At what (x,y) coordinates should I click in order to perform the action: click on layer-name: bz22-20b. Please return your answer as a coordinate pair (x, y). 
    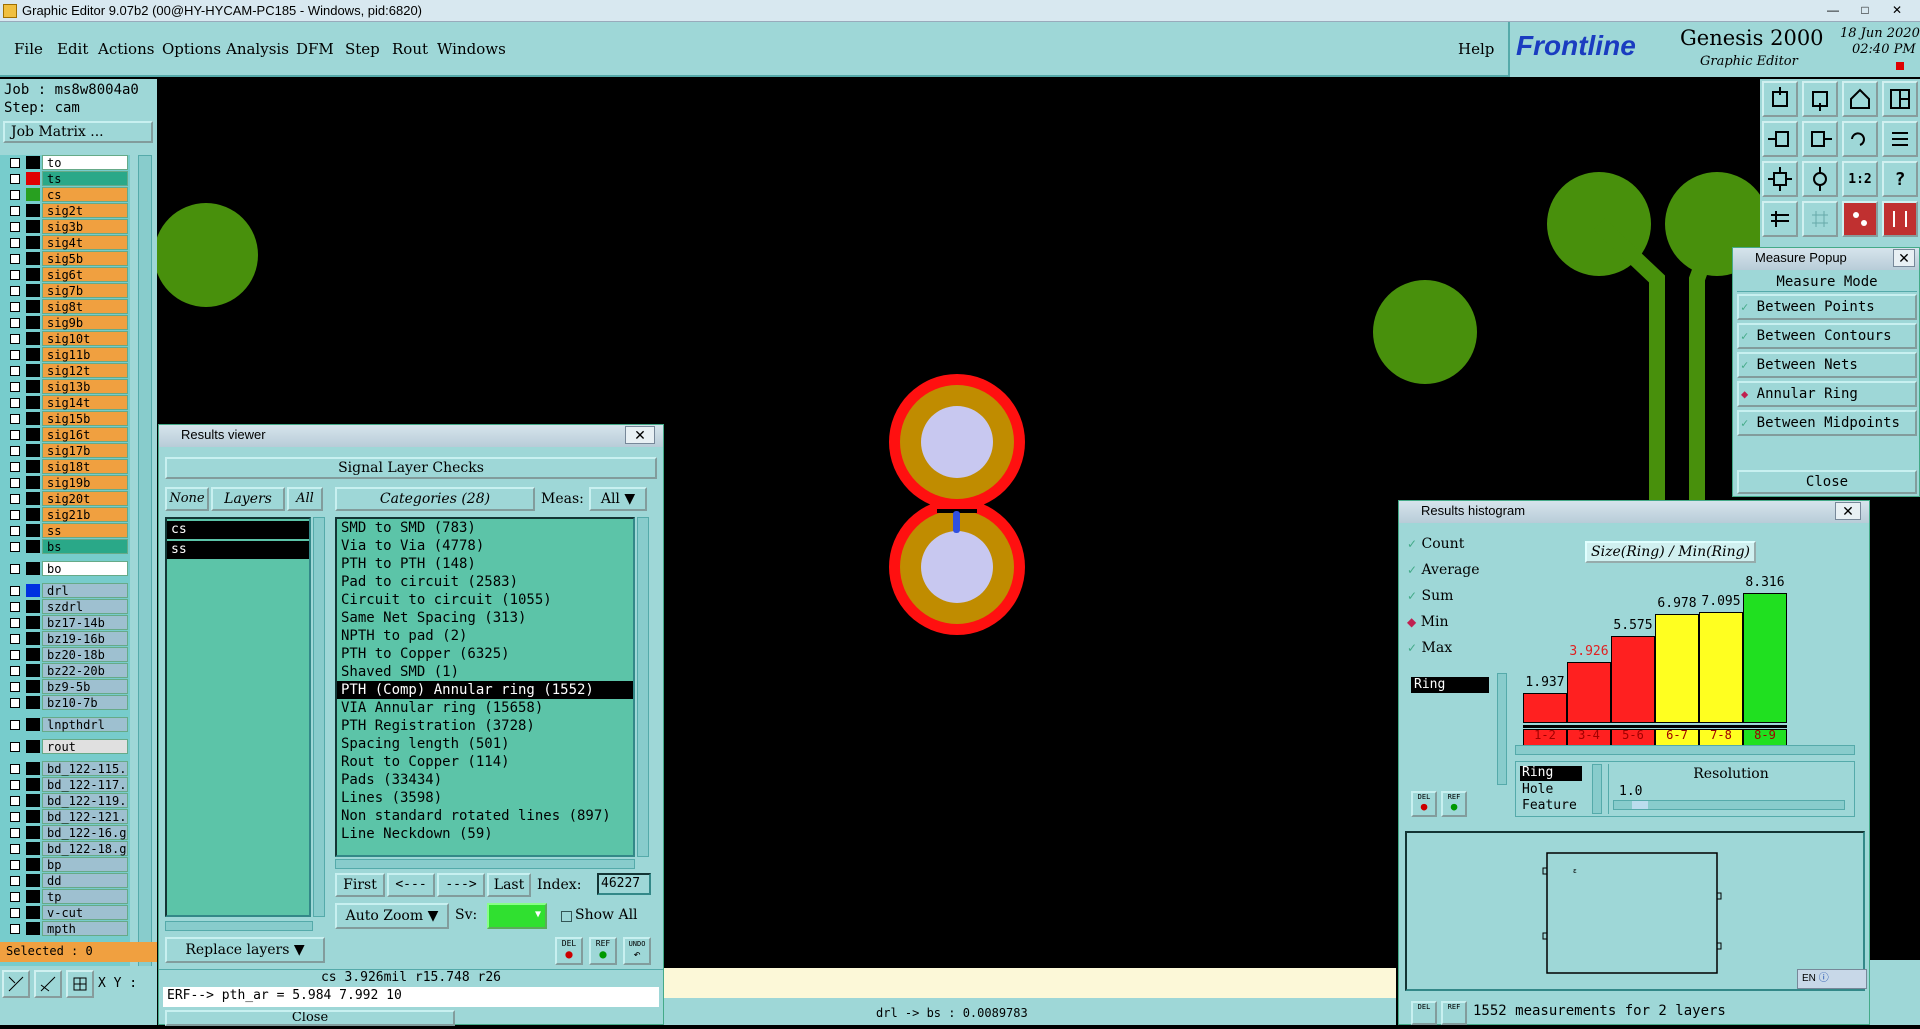
    Looking at the image, I should click on (85, 670).